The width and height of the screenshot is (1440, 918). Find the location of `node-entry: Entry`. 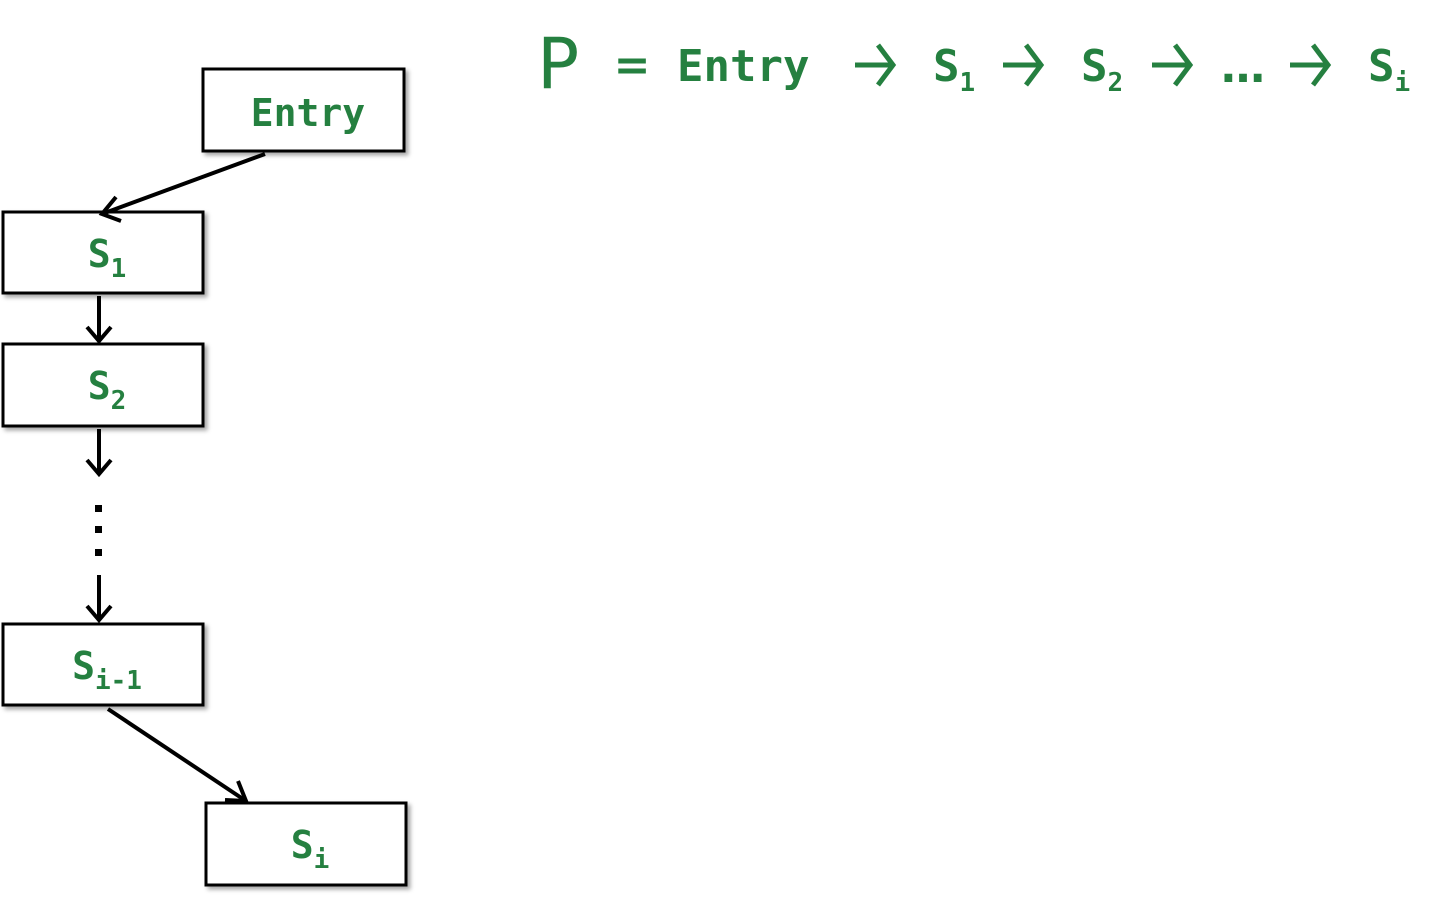

node-entry: Entry is located at coordinates (303, 110).